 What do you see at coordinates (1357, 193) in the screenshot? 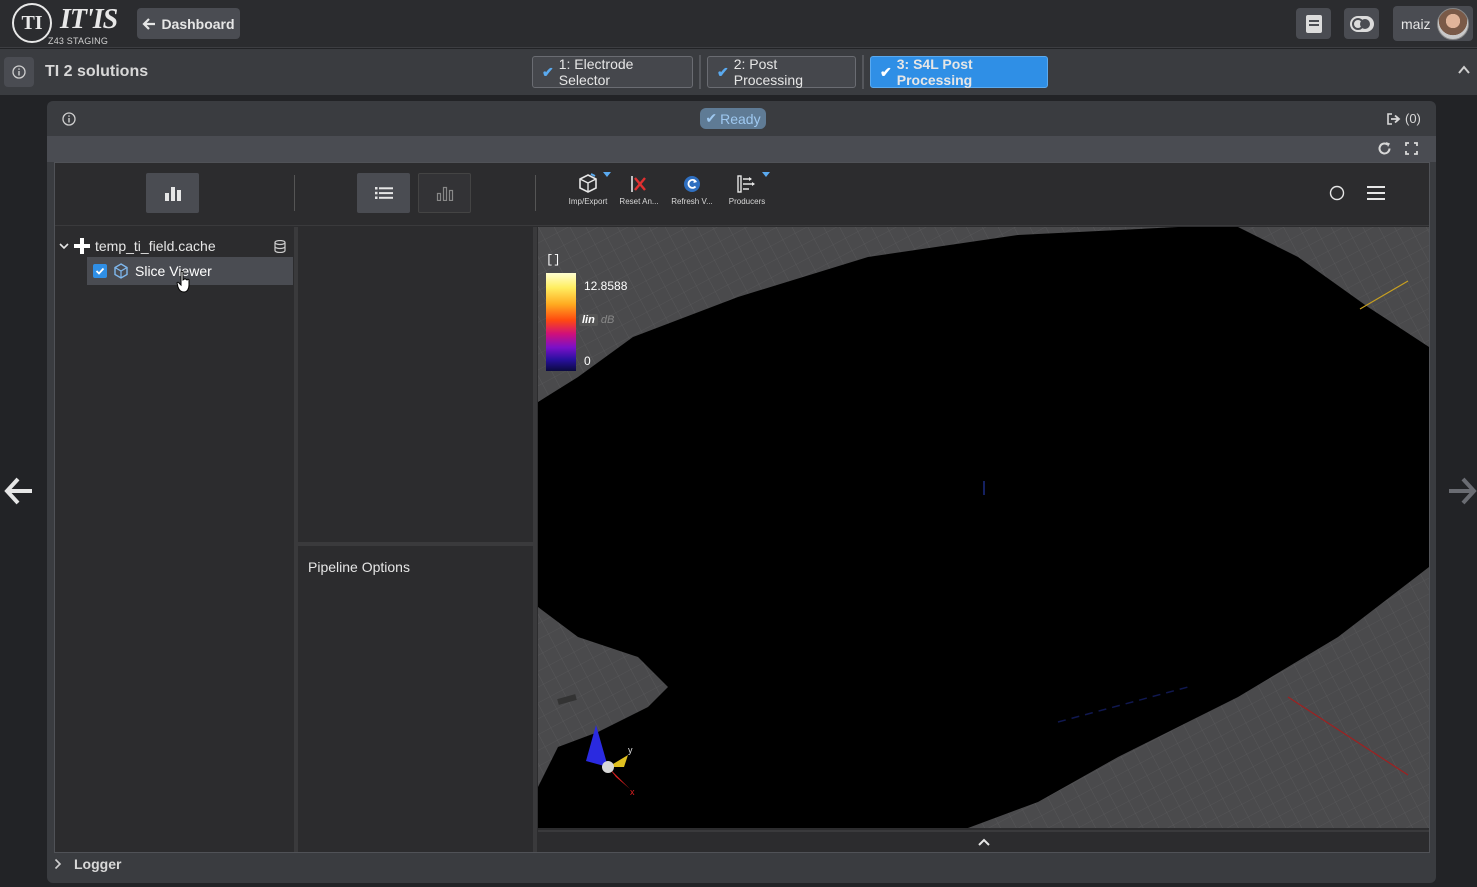
I see `toolbar-right` at bounding box center [1357, 193].